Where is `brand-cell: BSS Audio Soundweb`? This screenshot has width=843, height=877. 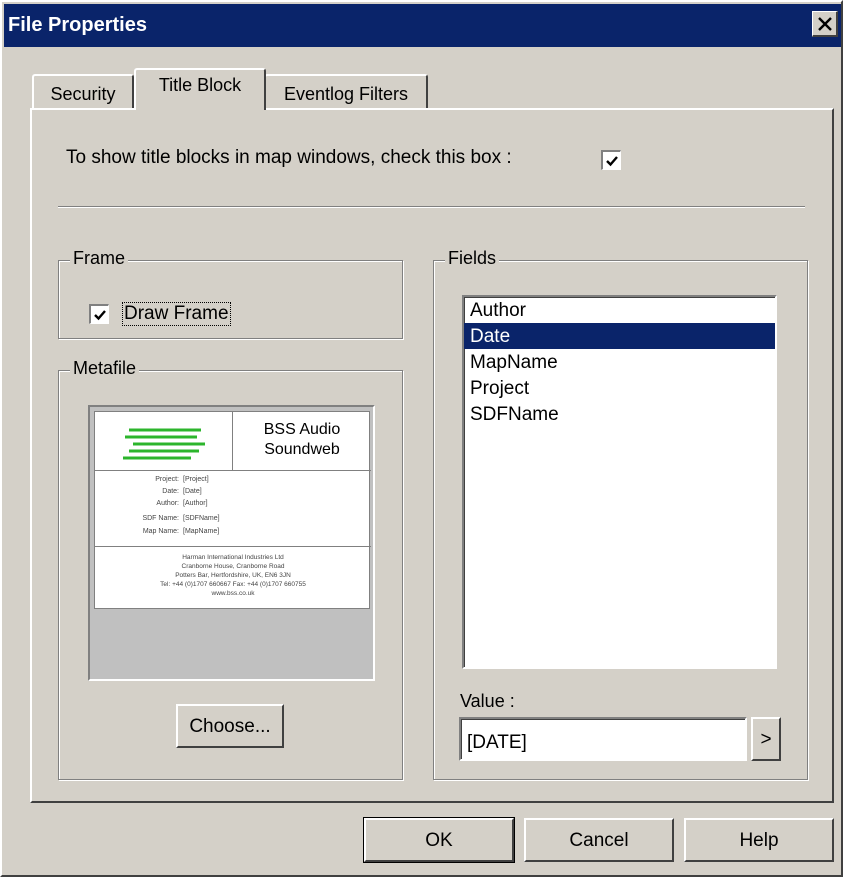
brand-cell: BSS Audio Soundweb is located at coordinates (302, 441).